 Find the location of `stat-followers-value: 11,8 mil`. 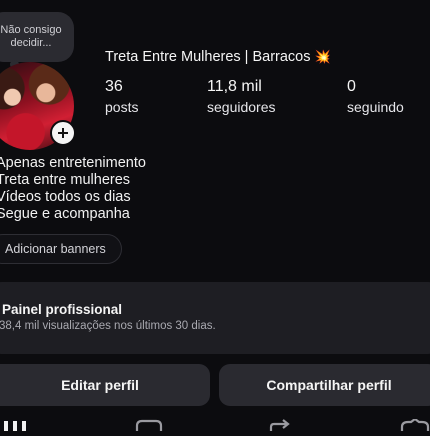

stat-followers-value: 11,8 mil is located at coordinates (234, 86).